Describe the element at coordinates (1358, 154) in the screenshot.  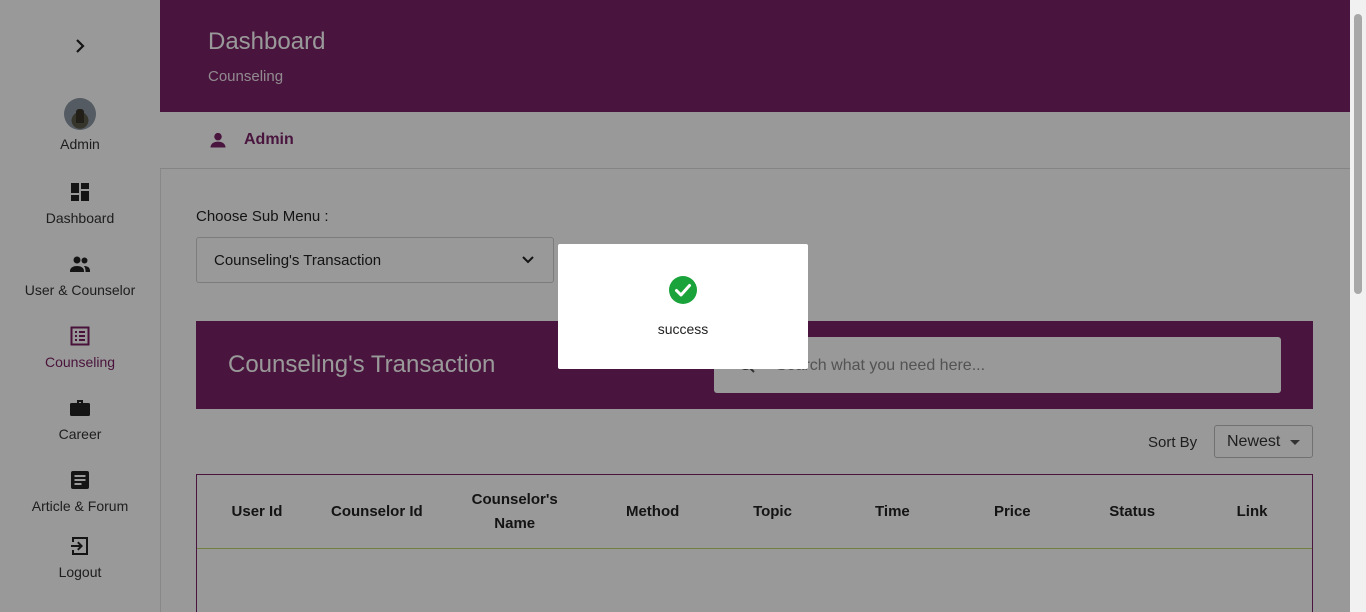
I see `scrollbar-thumb` at that location.